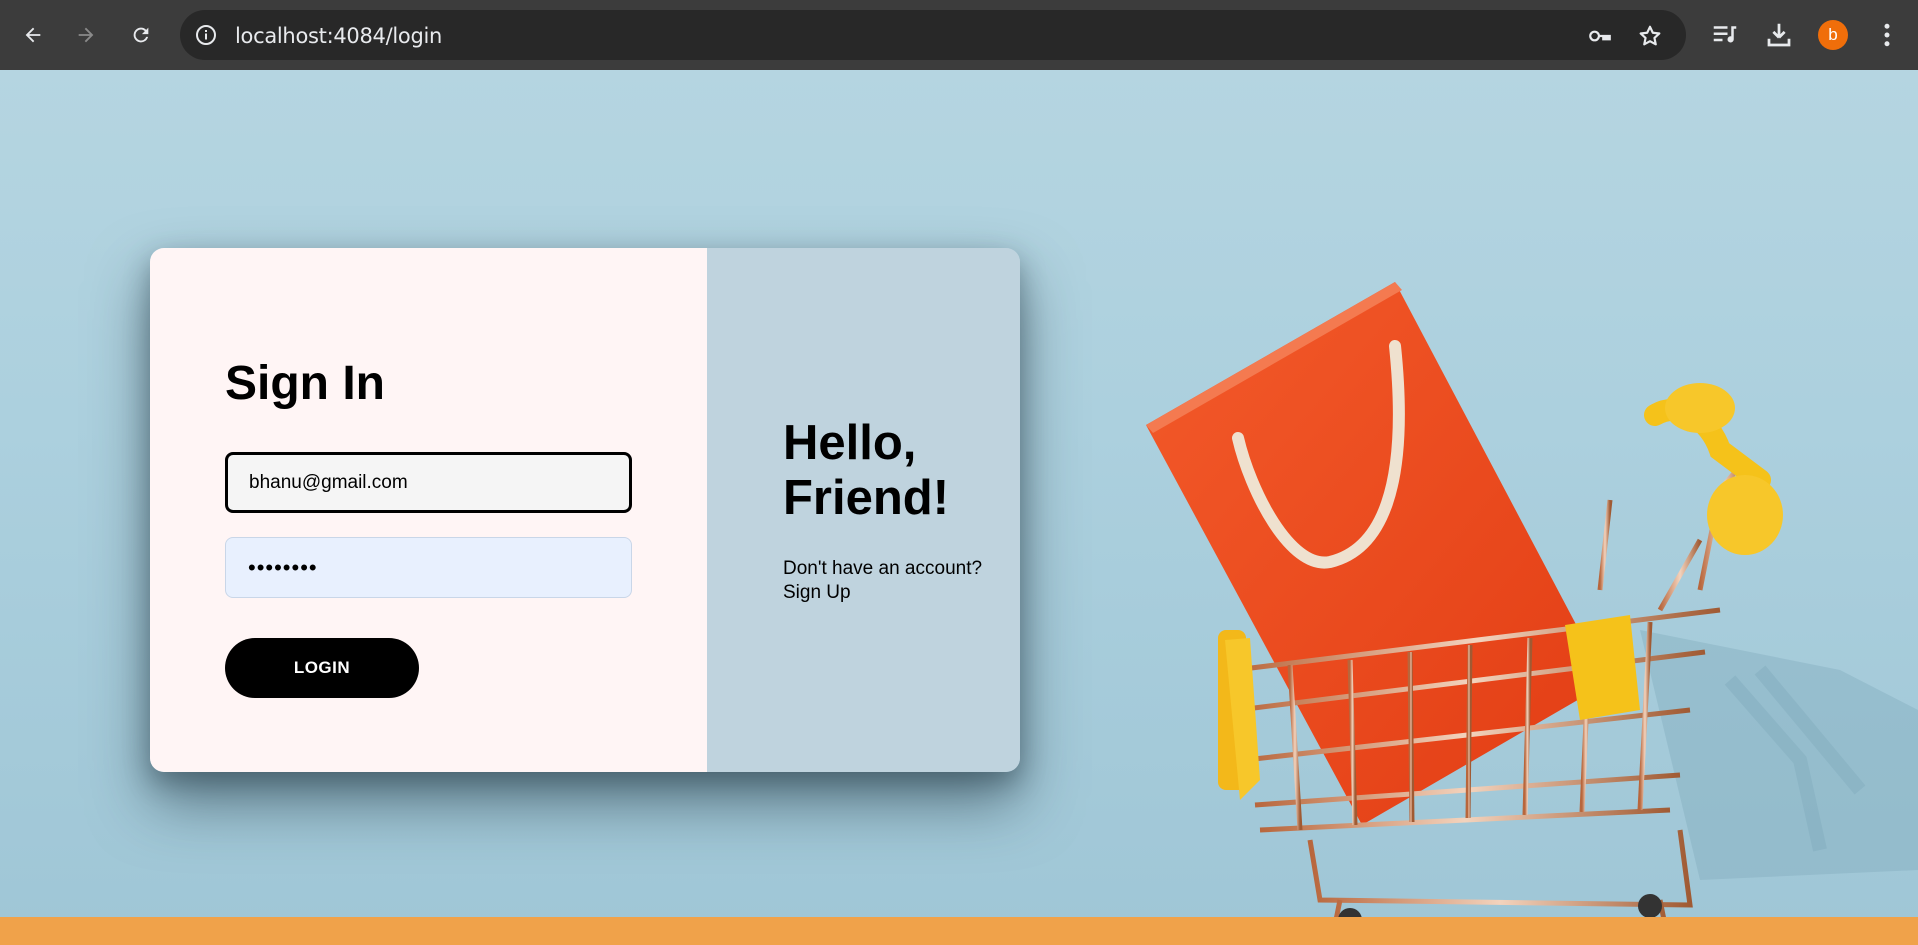  Describe the element at coordinates (959, 931) in the screenshot. I see `floor-strip` at that location.